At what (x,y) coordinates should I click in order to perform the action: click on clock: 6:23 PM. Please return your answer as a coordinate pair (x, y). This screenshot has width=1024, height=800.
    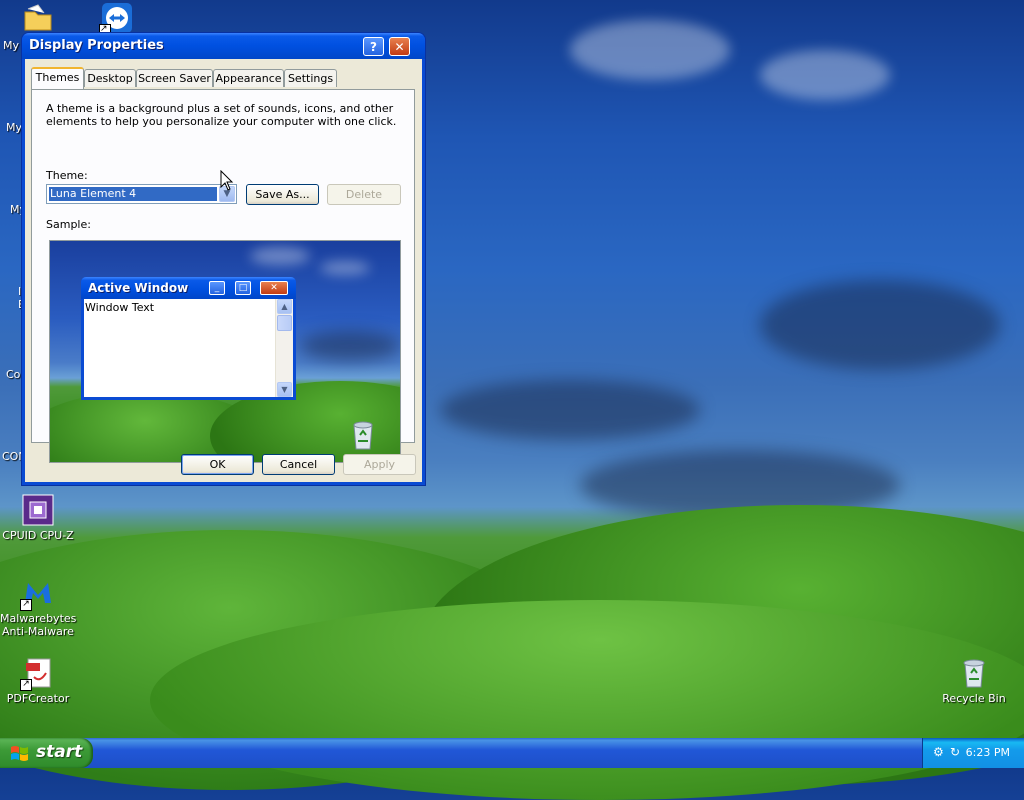
    Looking at the image, I should click on (988, 752).